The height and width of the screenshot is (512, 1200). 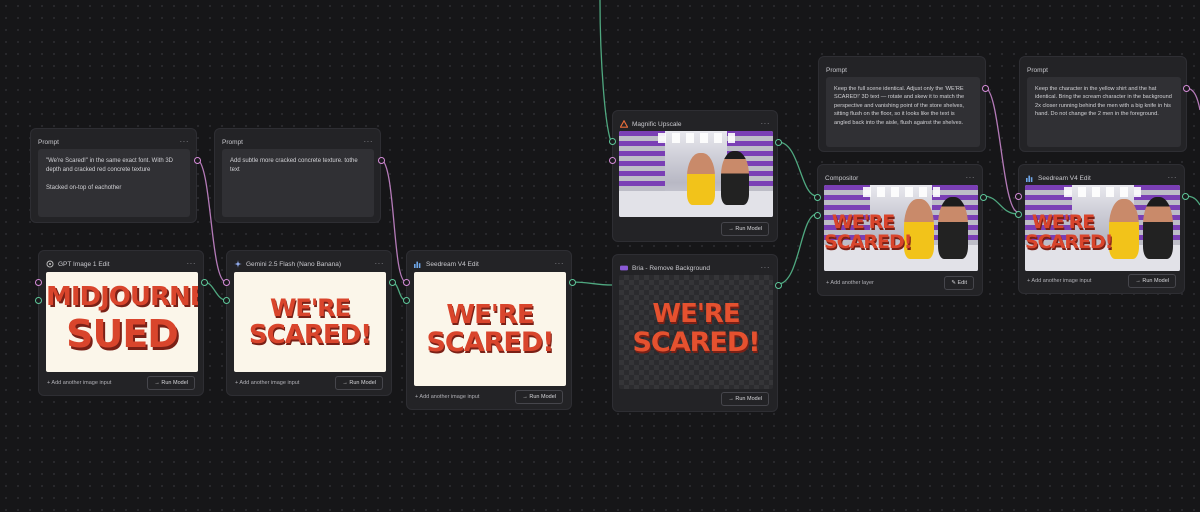 What do you see at coordinates (84, 264) in the screenshot?
I see `node-title: GPT Image 1 Edit` at bounding box center [84, 264].